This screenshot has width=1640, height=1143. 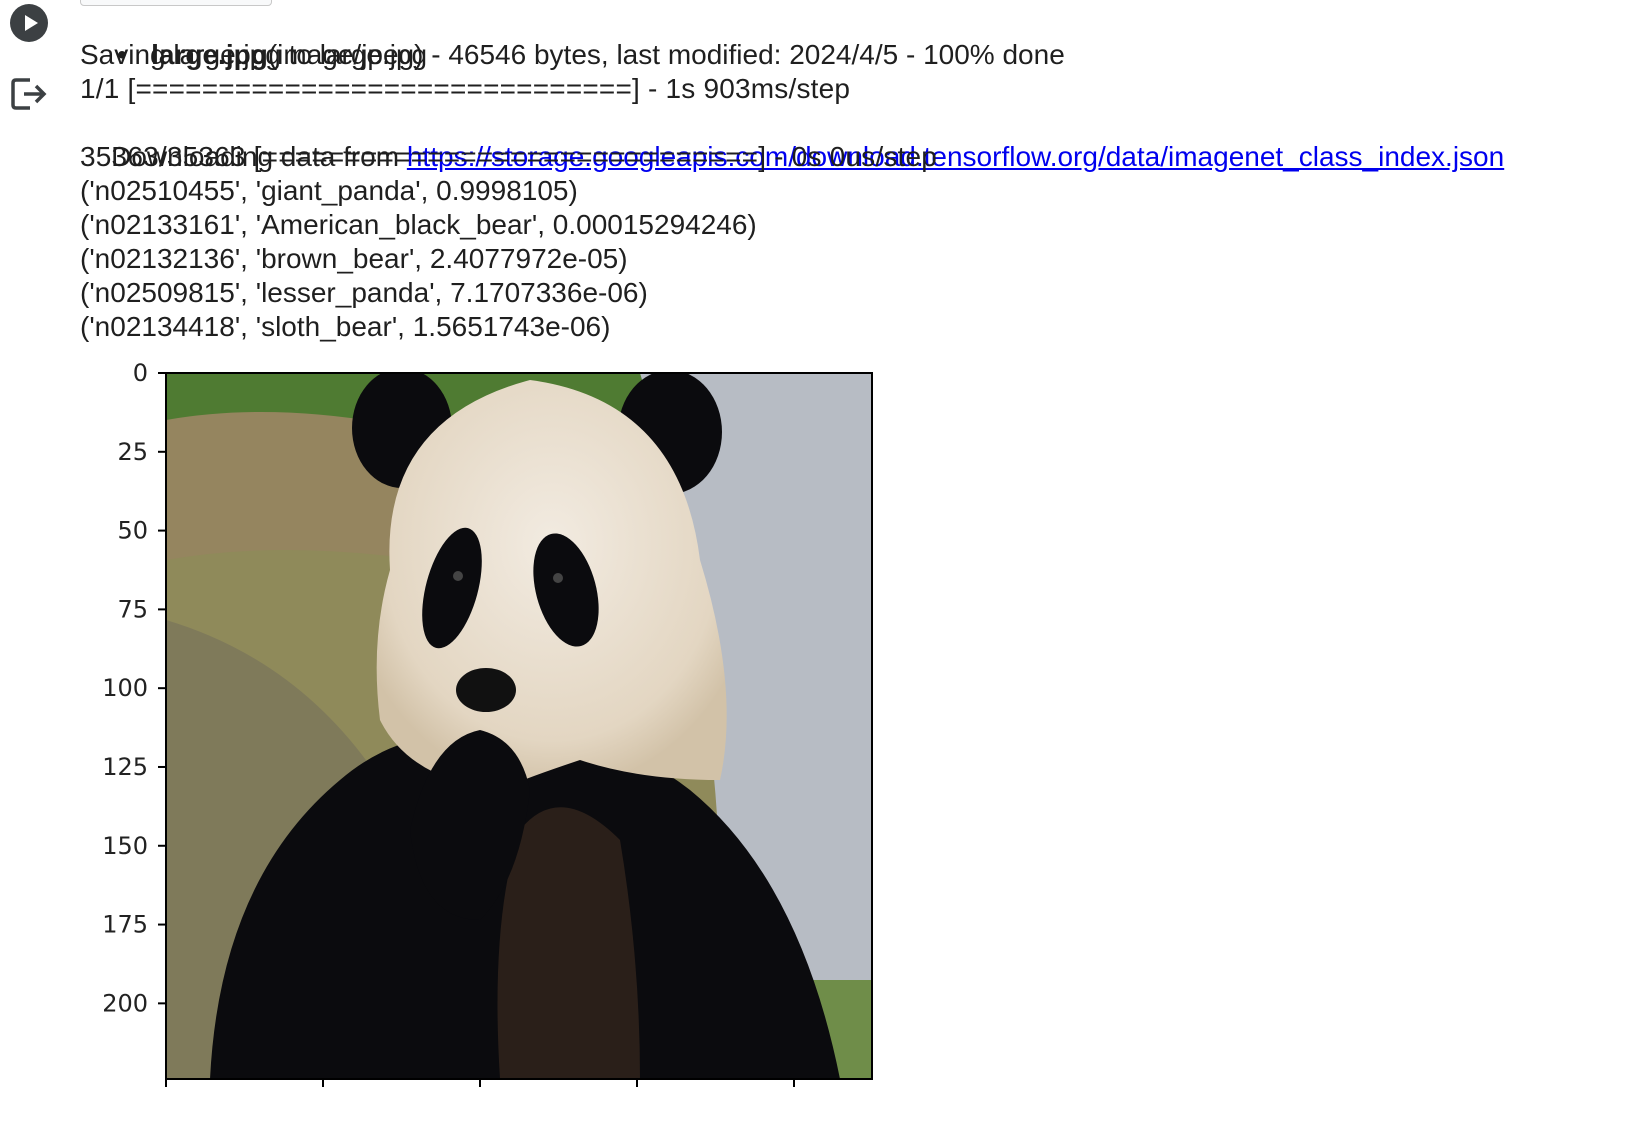 I want to click on x-axis, so click(x=480, y=1083).